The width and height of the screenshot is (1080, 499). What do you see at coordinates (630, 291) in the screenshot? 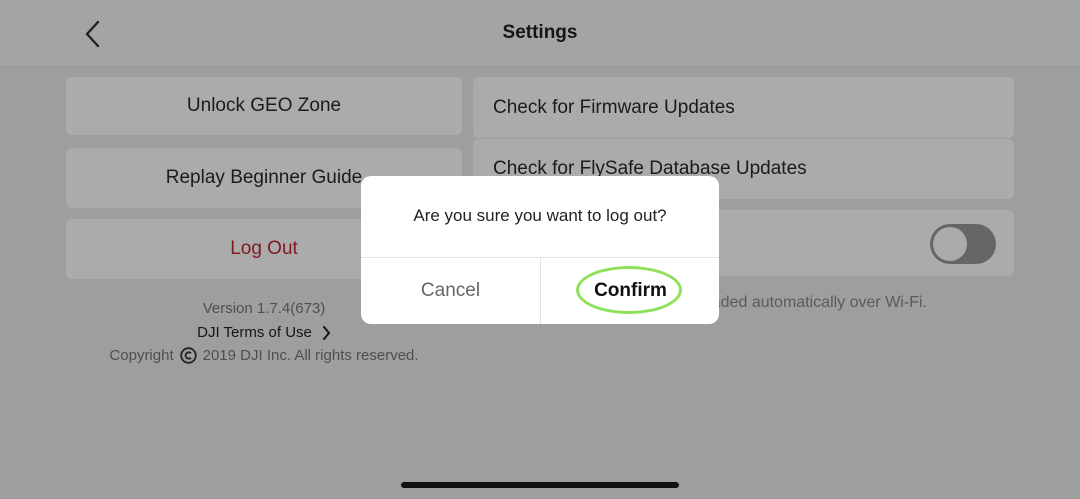
I see `confirm-button: Confirm` at bounding box center [630, 291].